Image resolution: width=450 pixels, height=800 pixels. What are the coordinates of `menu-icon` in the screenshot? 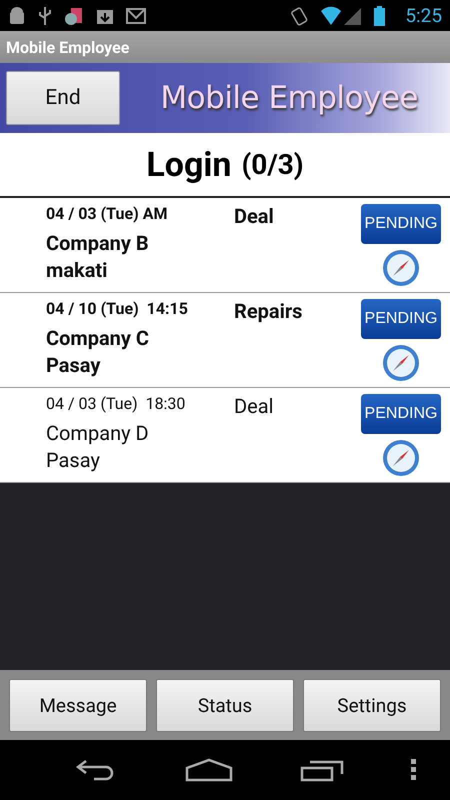 It's located at (413, 770).